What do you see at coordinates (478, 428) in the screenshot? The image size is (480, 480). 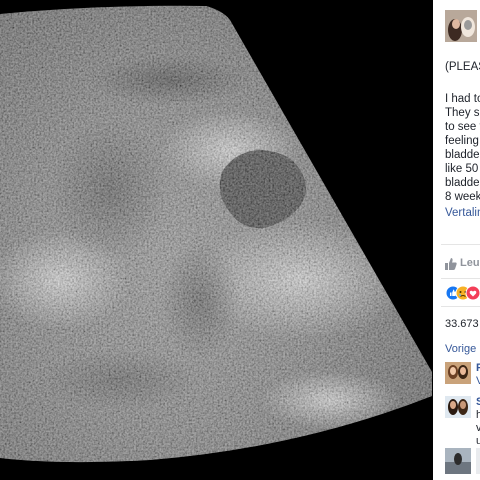 I see `comment-text: v` at bounding box center [478, 428].